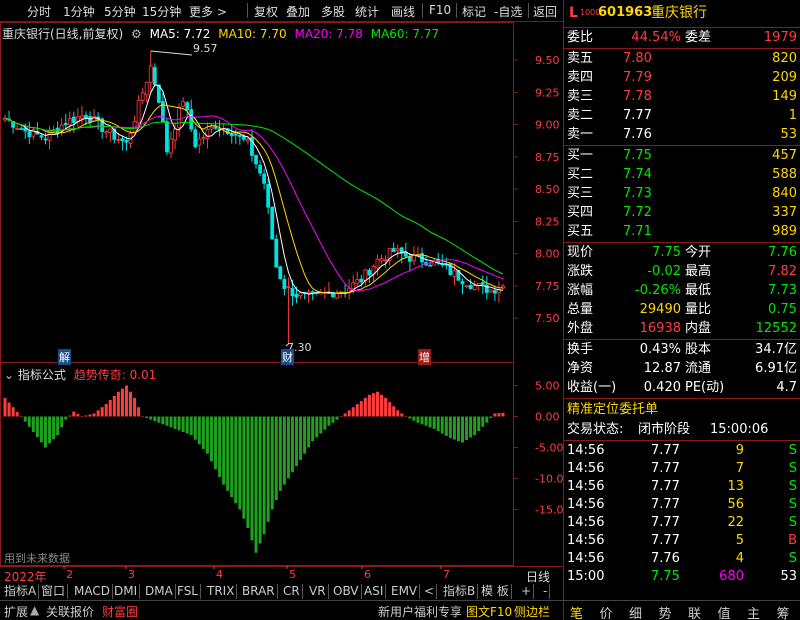  I want to click on tab-template: 模 板, so click(495, 591).